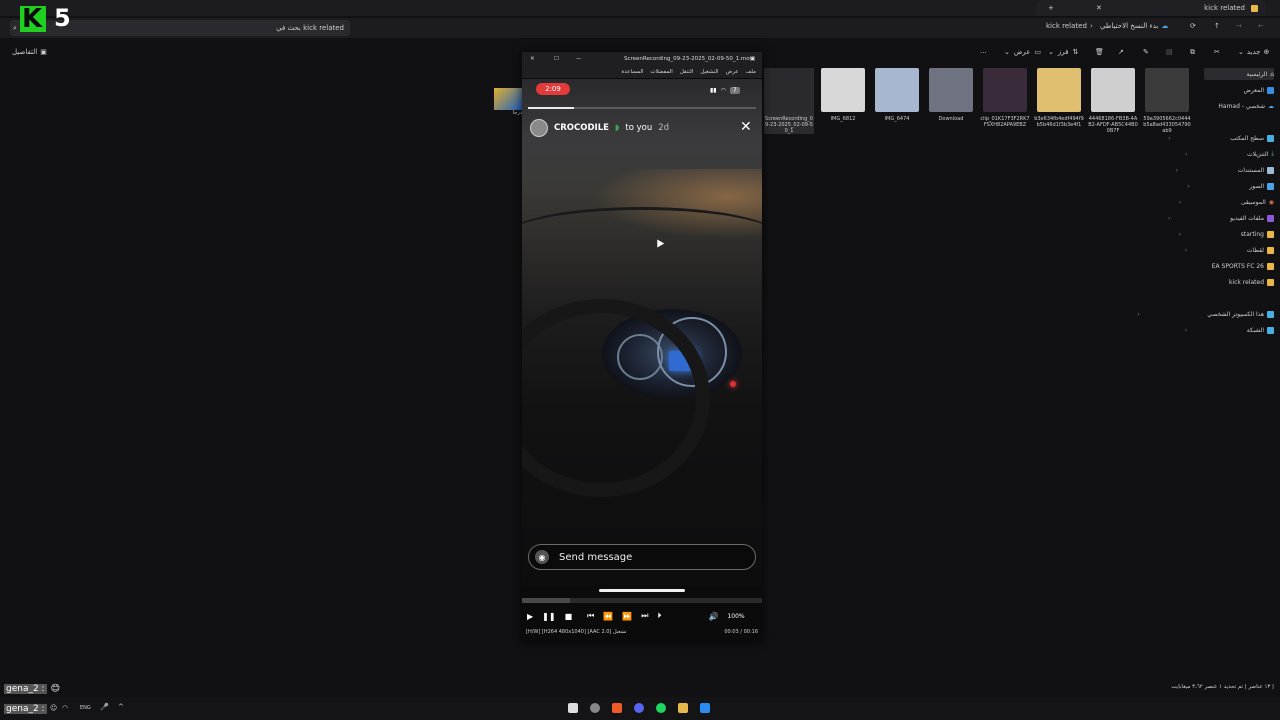 This screenshot has width=1280, height=720. What do you see at coordinates (33, 19) in the screenshot?
I see `kick-logo: K` at bounding box center [33, 19].